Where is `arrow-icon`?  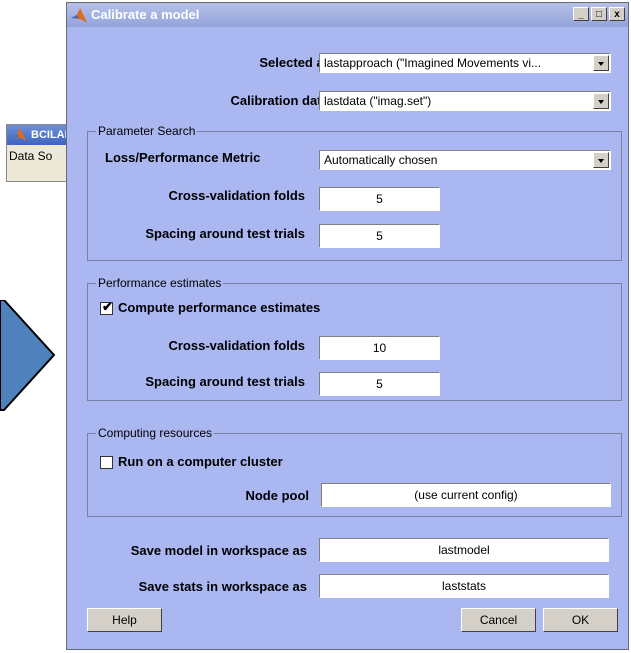
arrow-icon is located at coordinates (28, 355).